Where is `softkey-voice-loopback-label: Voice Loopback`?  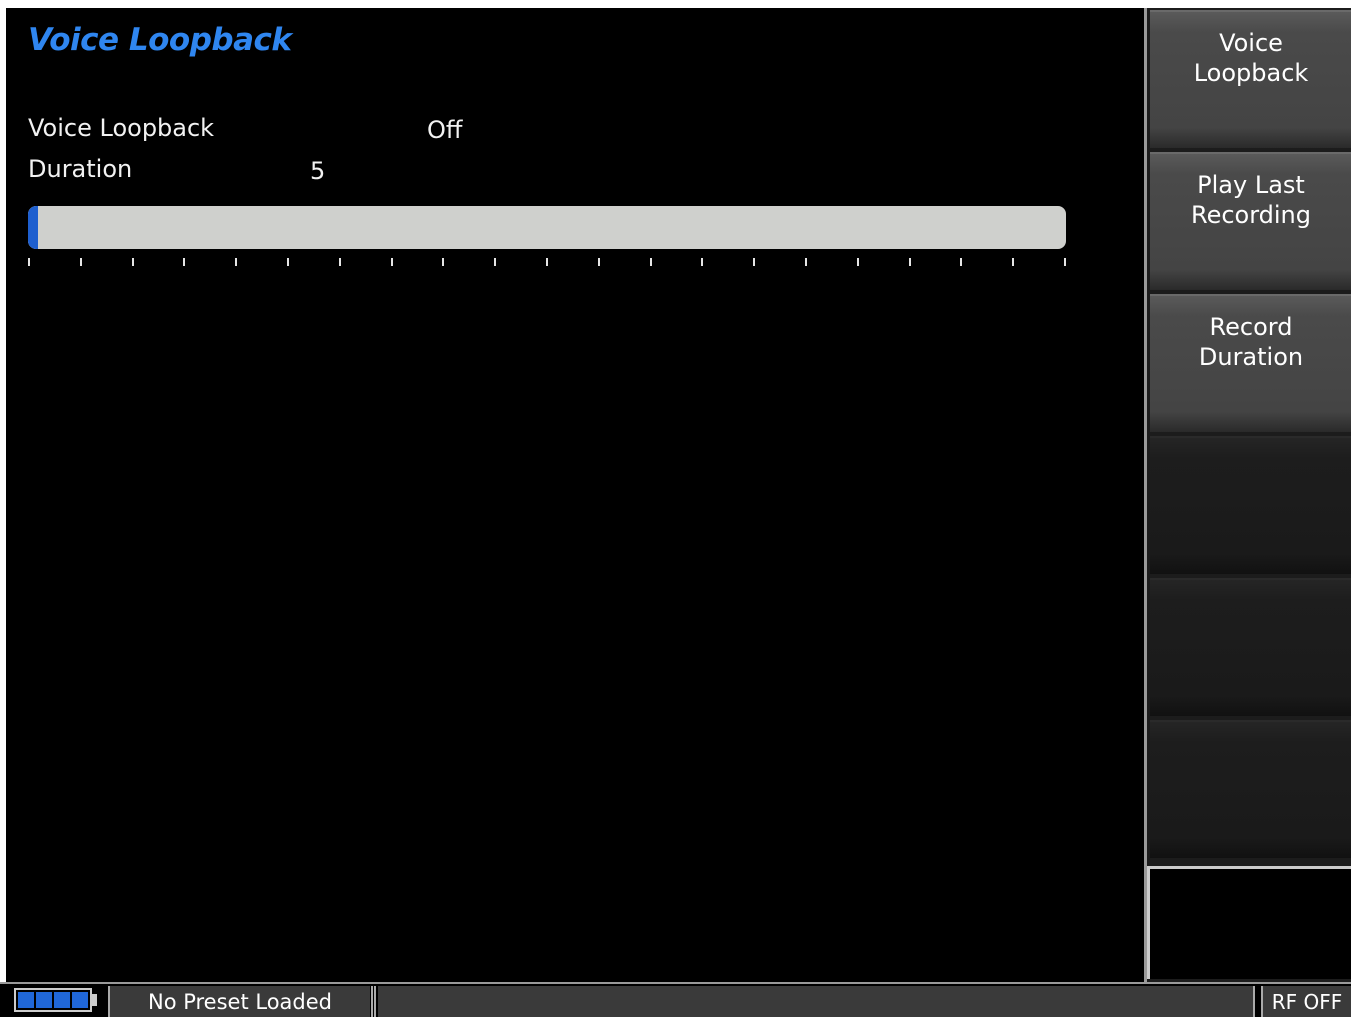
softkey-voice-loopback-label: Voice Loopback is located at coordinates (1251, 58).